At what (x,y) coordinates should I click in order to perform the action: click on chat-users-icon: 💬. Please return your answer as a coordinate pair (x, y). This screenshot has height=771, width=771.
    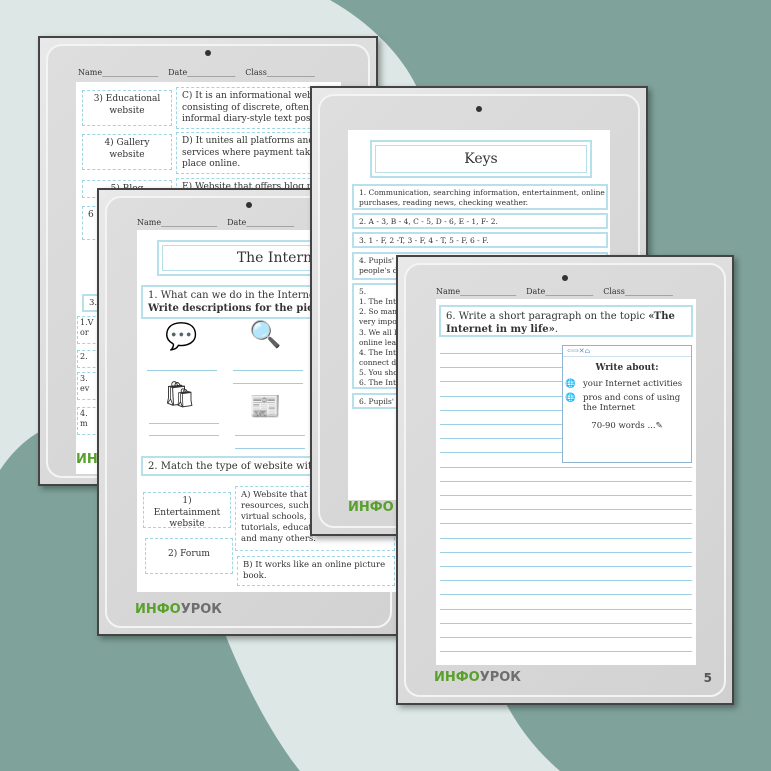
    Looking at the image, I should click on (181, 337).